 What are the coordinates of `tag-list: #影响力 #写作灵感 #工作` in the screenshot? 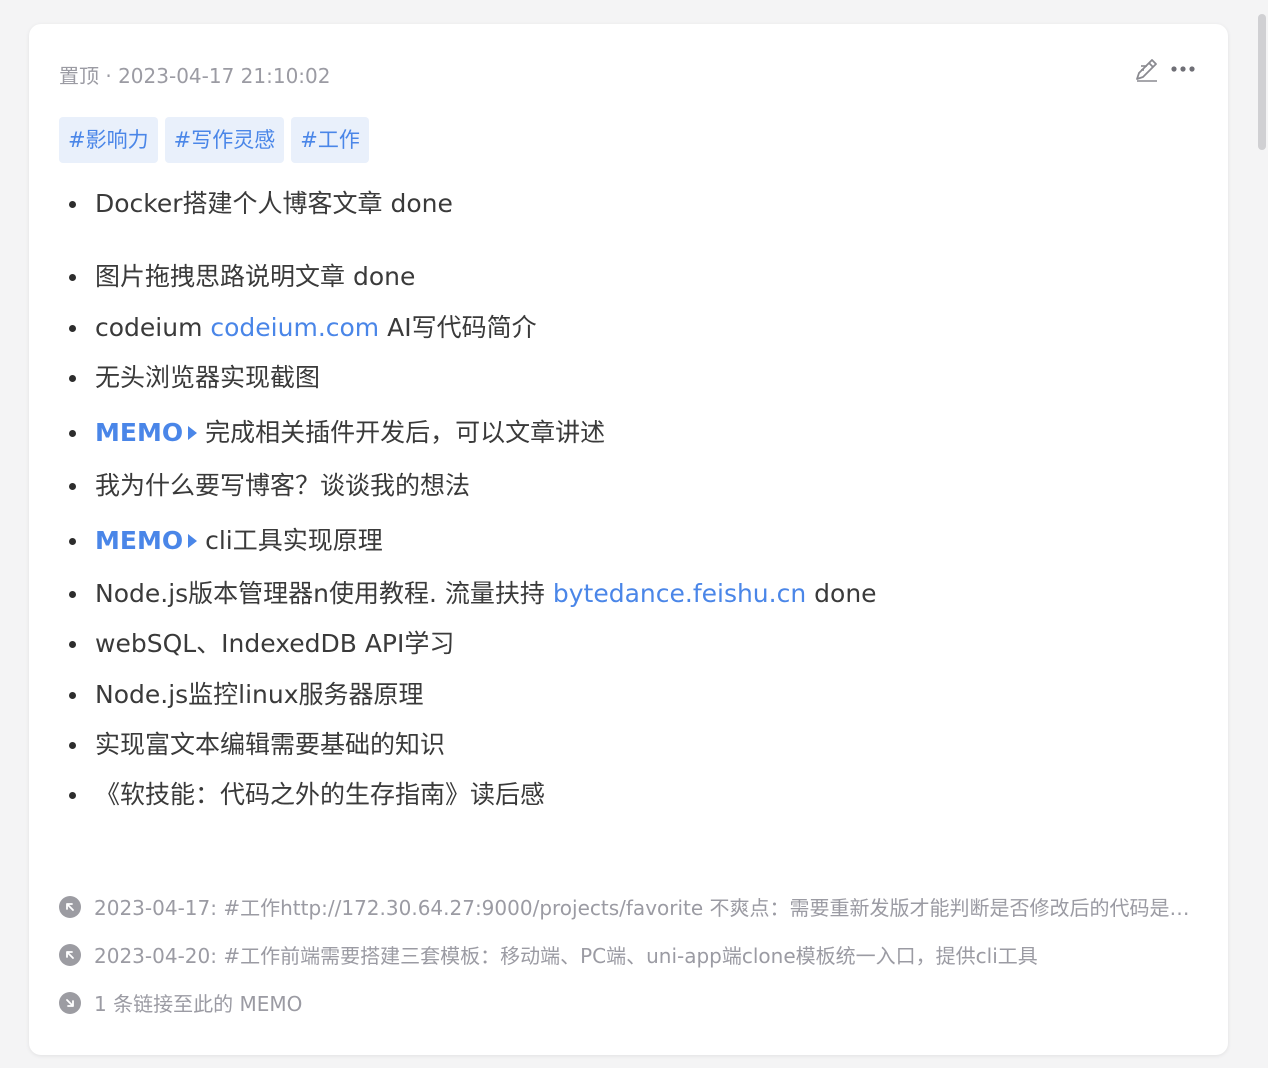 It's located at (214, 140).